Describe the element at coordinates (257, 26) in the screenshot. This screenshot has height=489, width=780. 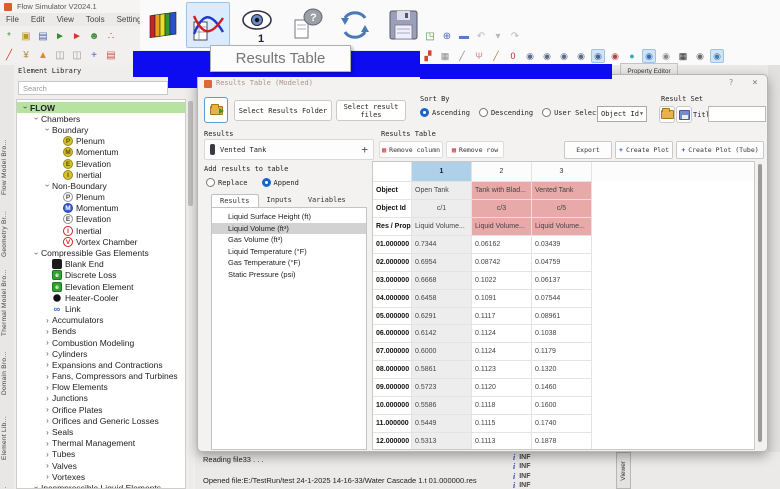
I see `view-results-icon: 1` at that location.